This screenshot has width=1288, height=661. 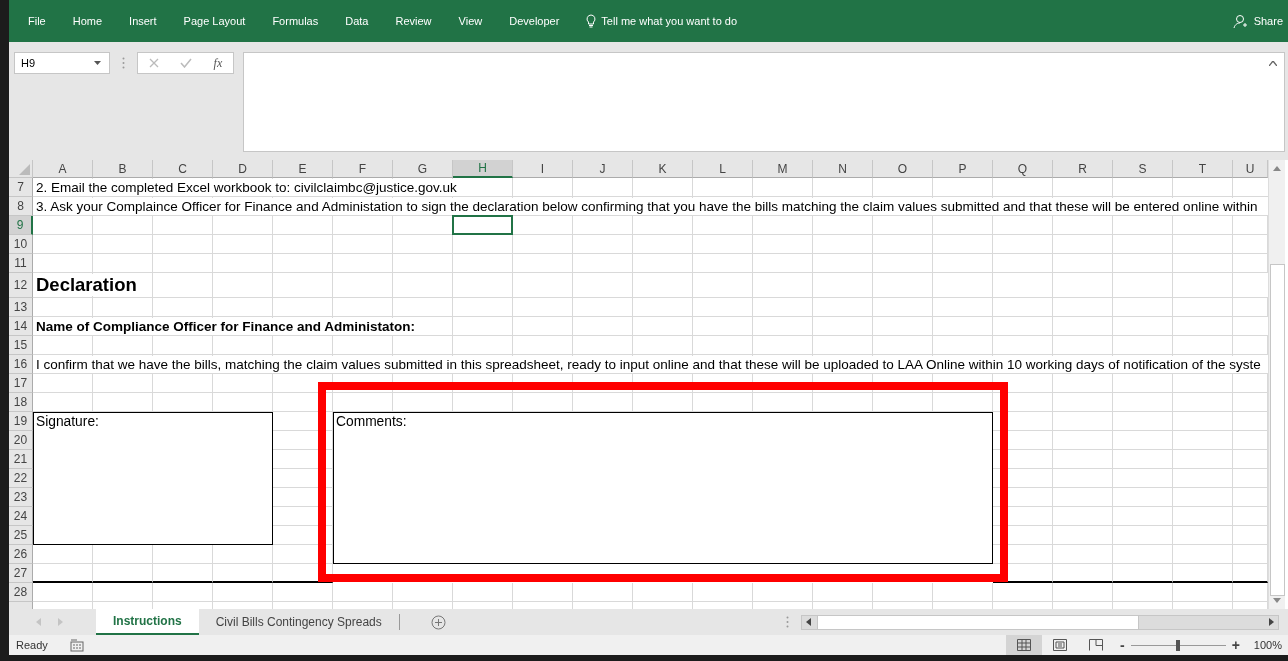 I want to click on sheet-tab: Instructions, so click(x=147, y=622).